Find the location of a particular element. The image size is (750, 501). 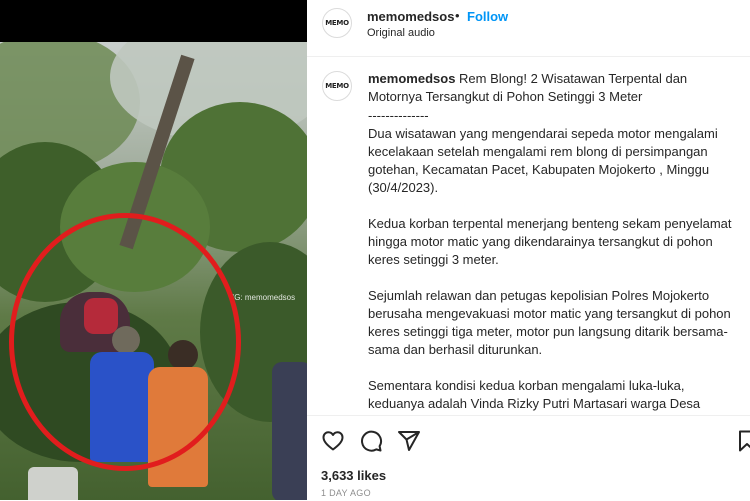

caption-avatar: MEMO is located at coordinates (337, 86).